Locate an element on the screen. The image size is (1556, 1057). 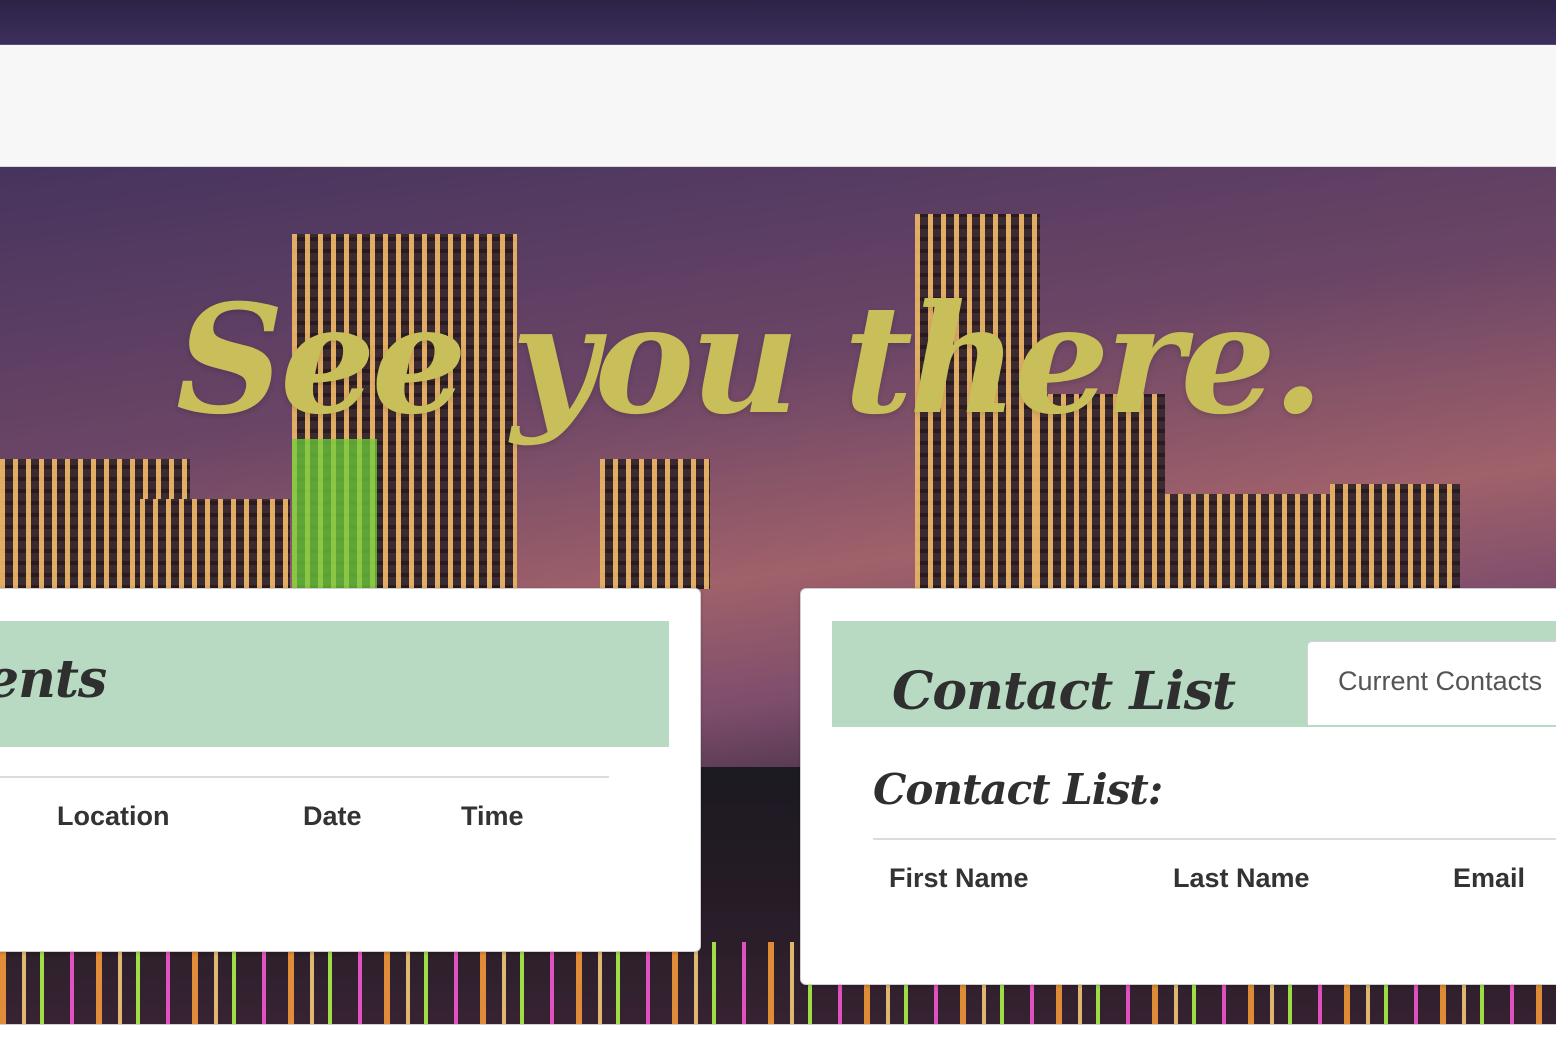
navbar is located at coordinates (778, 106).